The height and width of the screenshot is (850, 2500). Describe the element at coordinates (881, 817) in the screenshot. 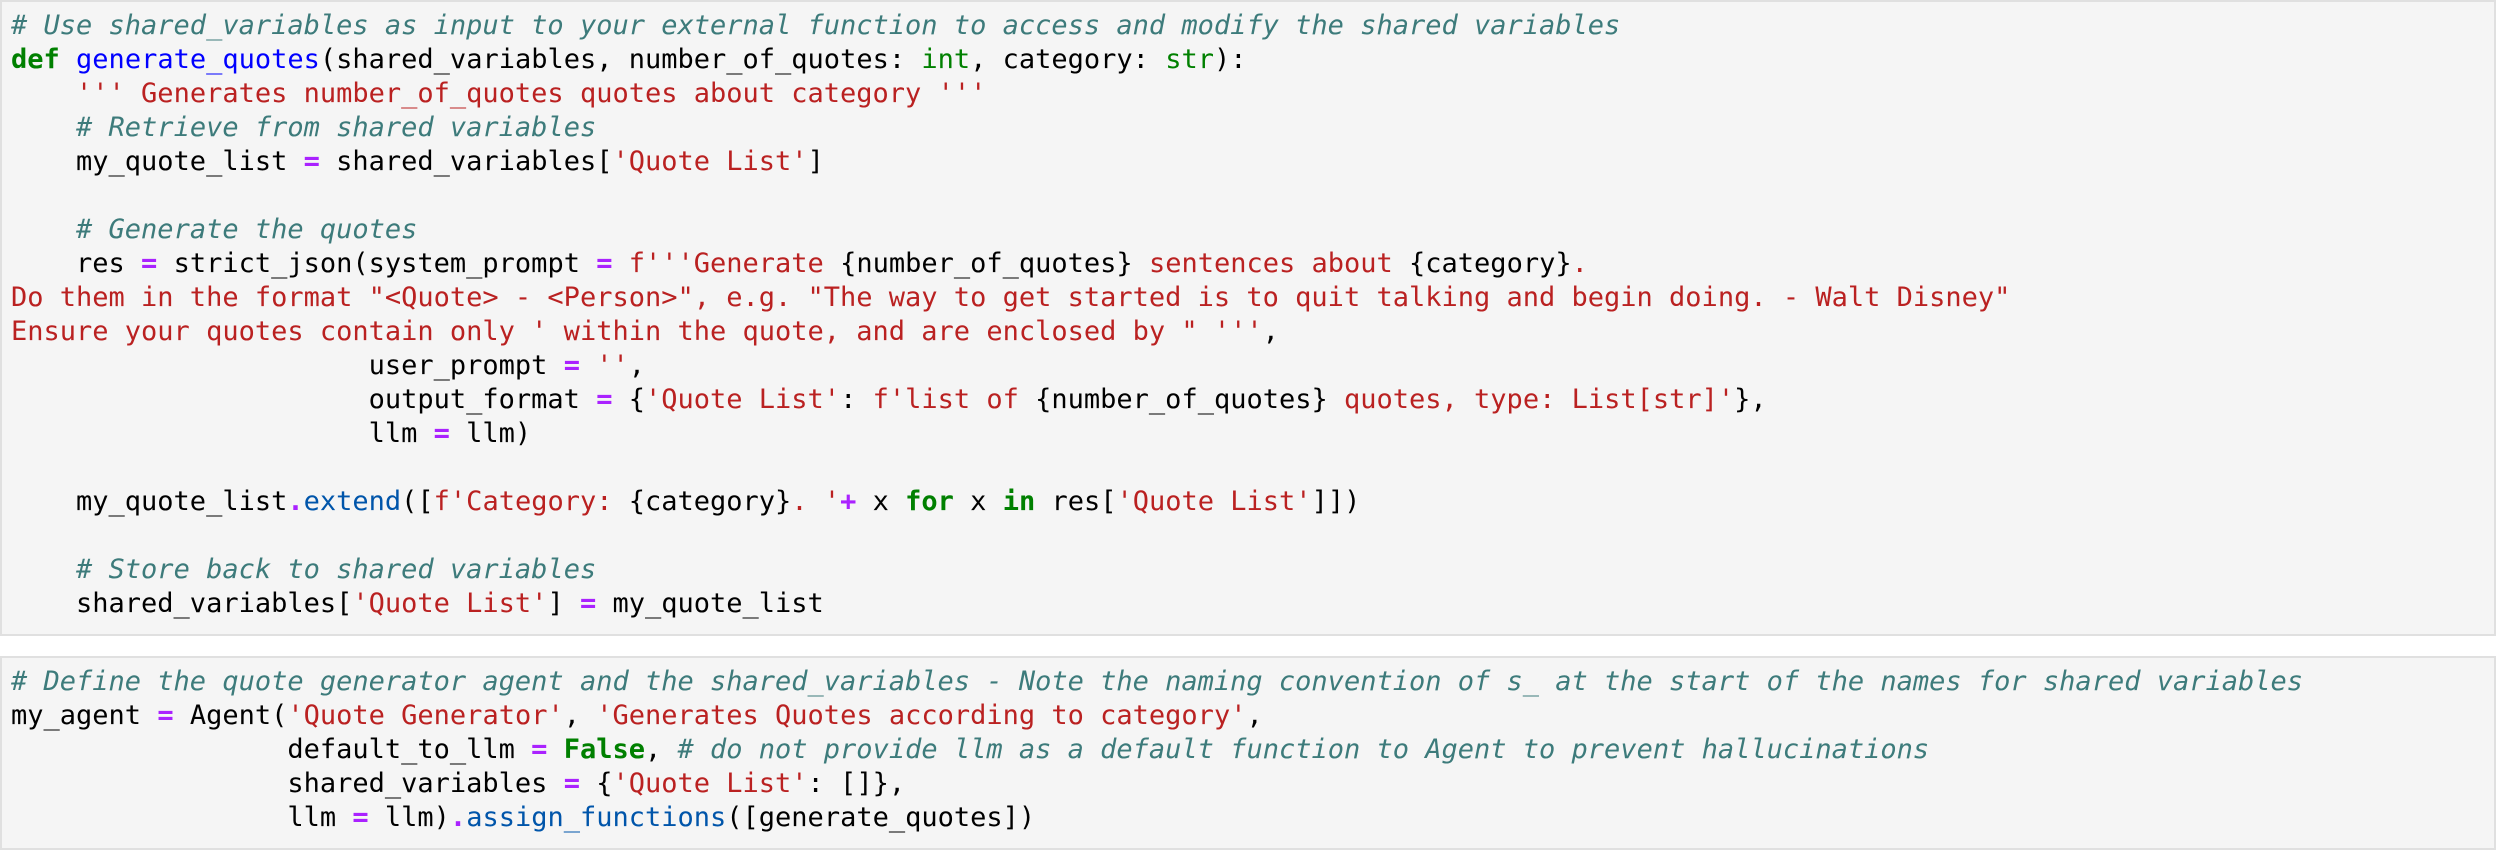

I see `code-text: ([generate_quotes])` at that location.